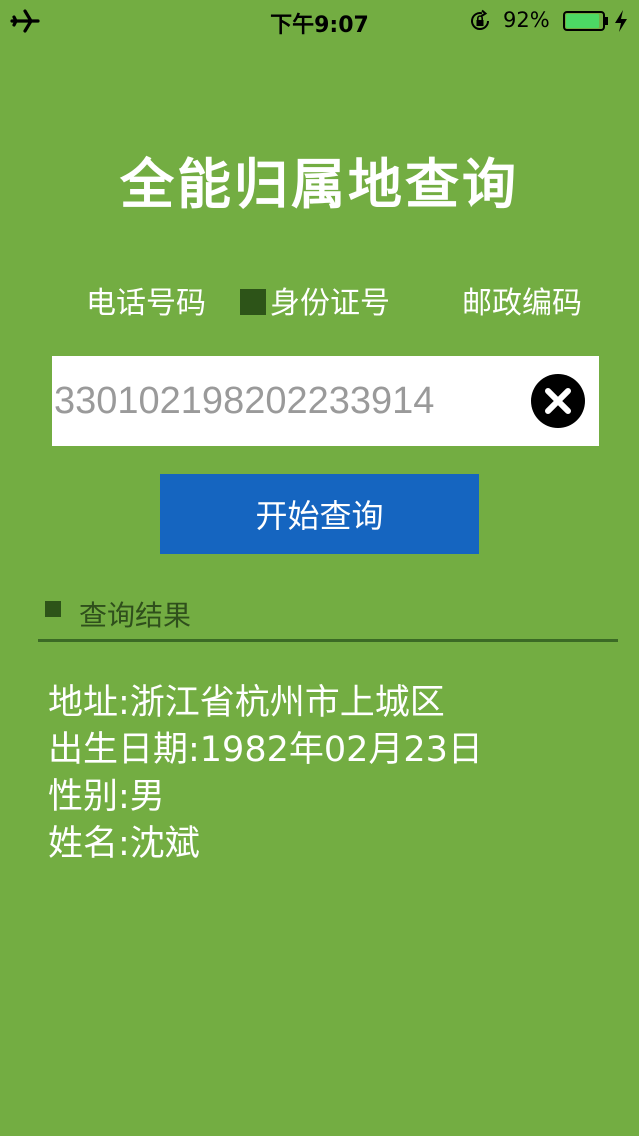  What do you see at coordinates (330, 303) in the screenshot?
I see `tab-label: 身份证号` at bounding box center [330, 303].